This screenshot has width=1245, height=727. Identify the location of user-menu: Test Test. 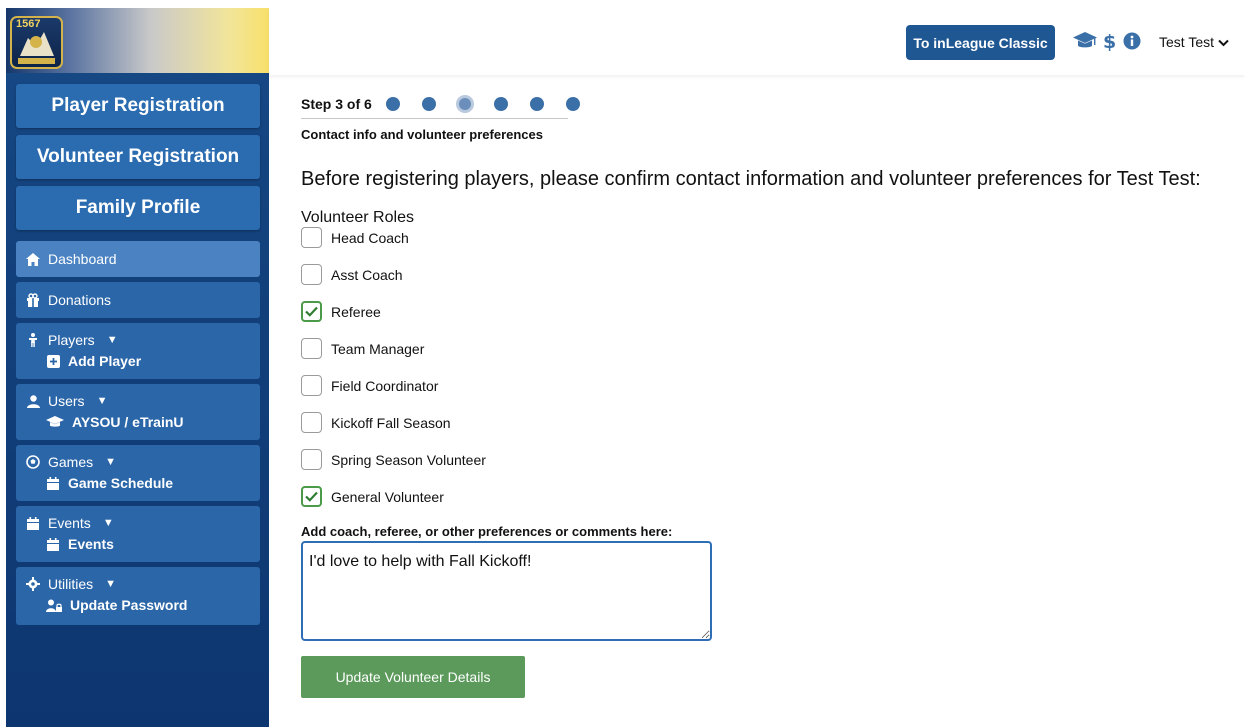
(1194, 42).